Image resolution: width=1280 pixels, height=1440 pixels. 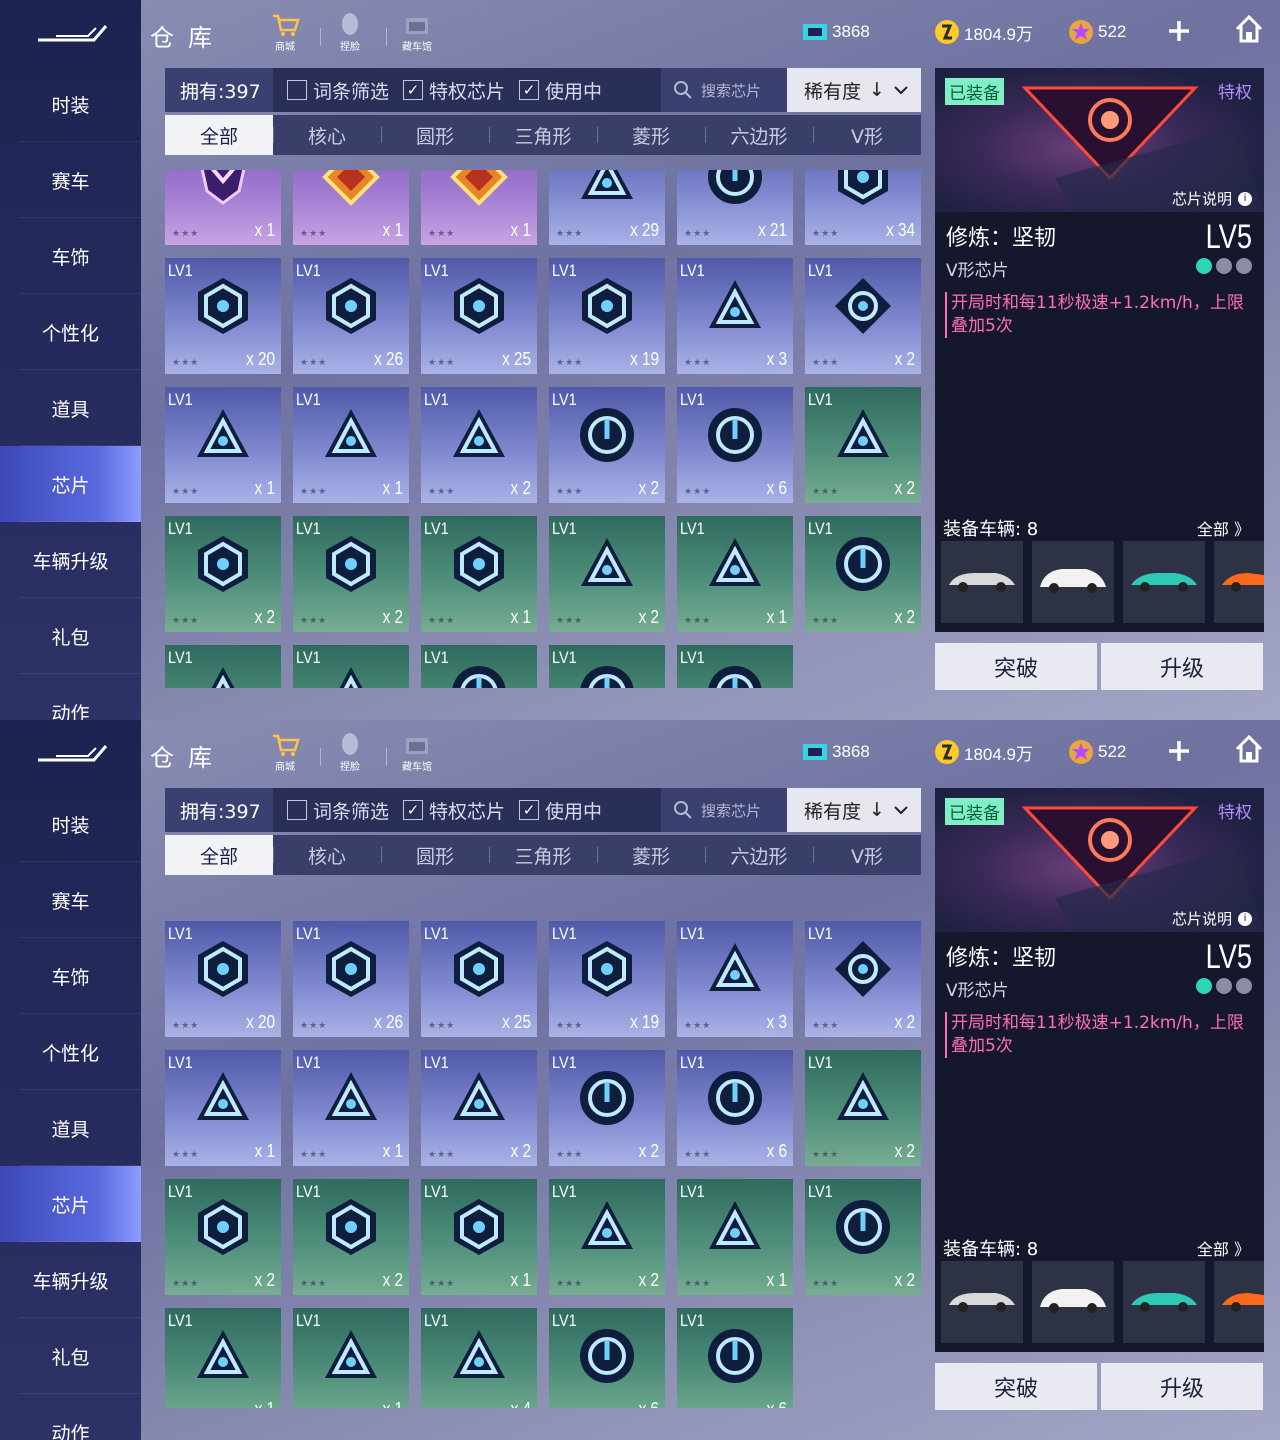 I want to click on chip-card: LV1 ★★★ x 3, so click(x=735, y=979).